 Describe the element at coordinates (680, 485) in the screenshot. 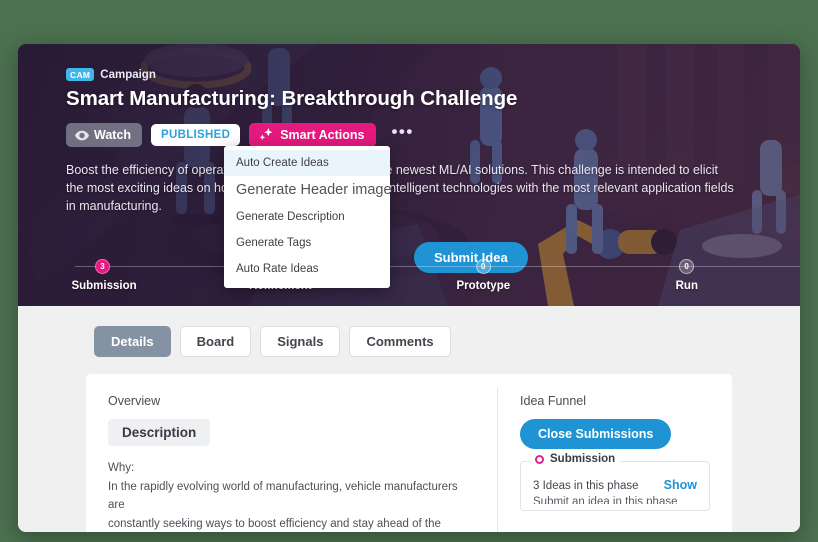

I see `funnel-show-link: Show` at that location.